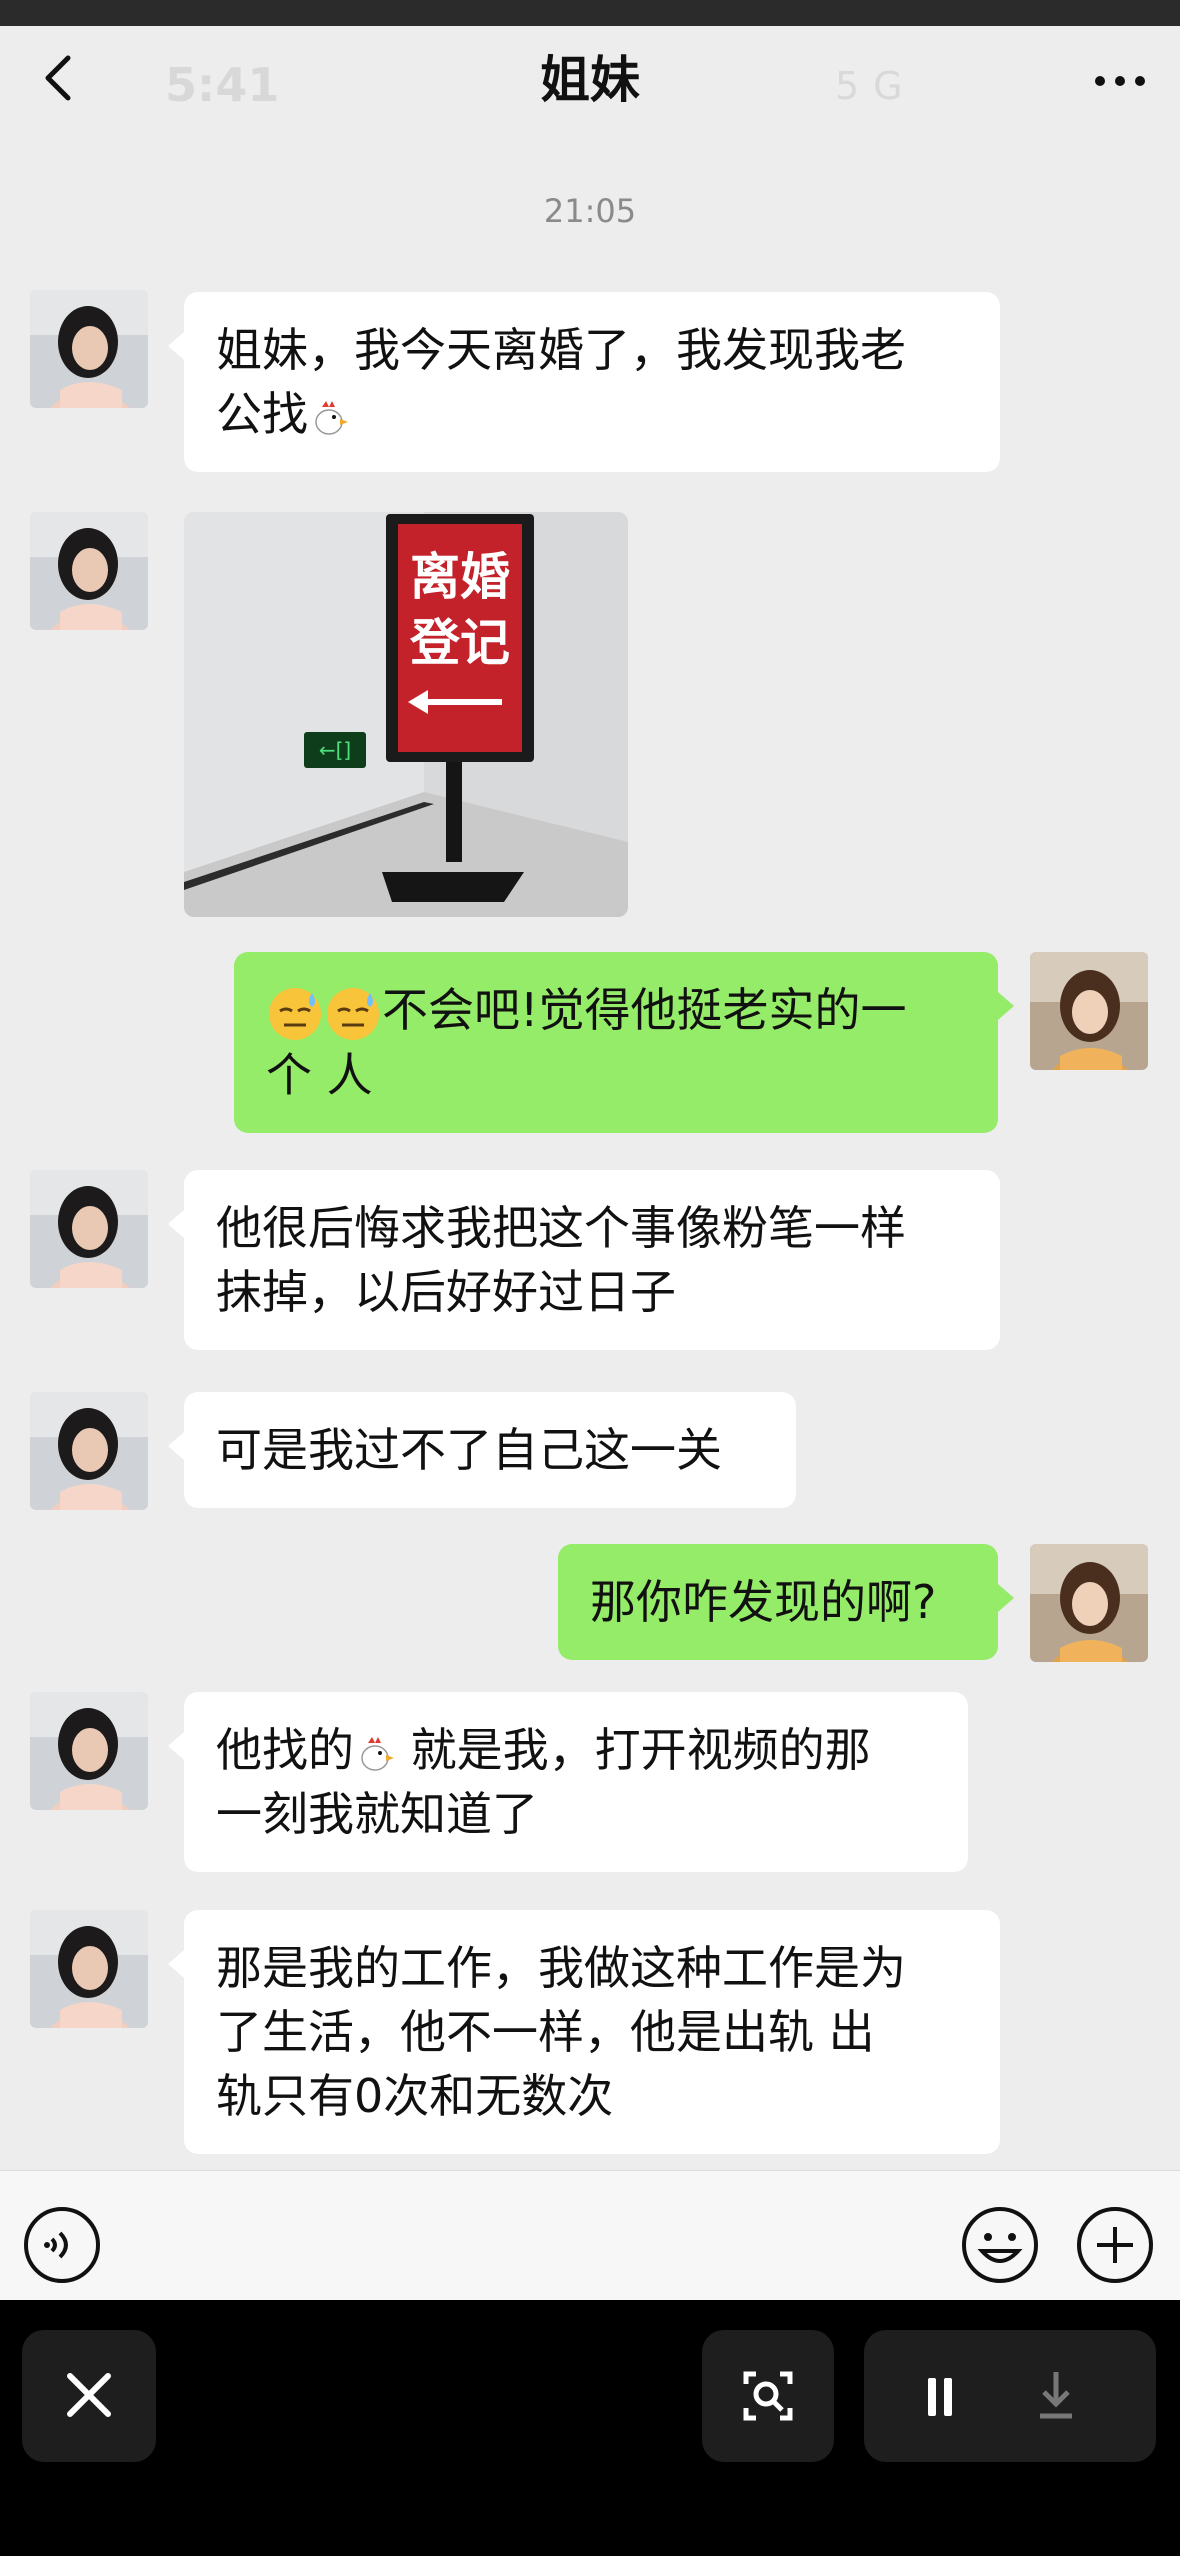 This screenshot has height=2556, width=1180. I want to click on message-text: 了生活，他不一样，他是出轨 出, so click(545, 2032).